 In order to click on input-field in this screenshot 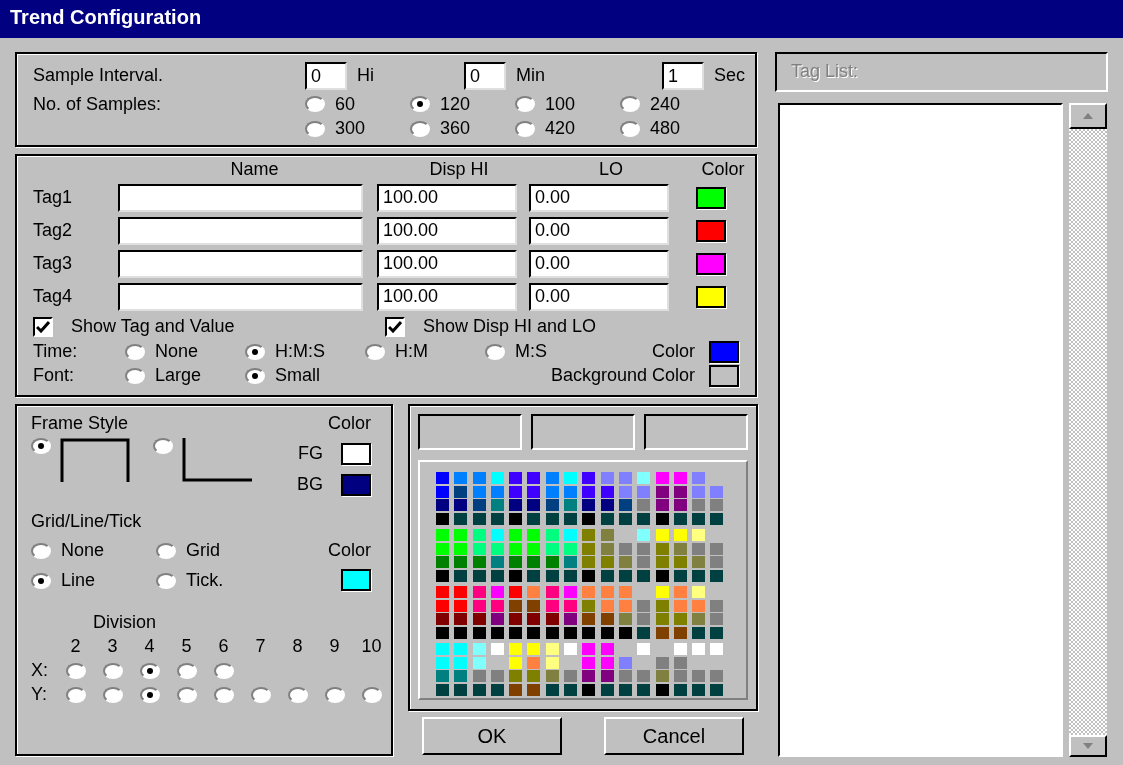, I will do `click(240, 230)`.